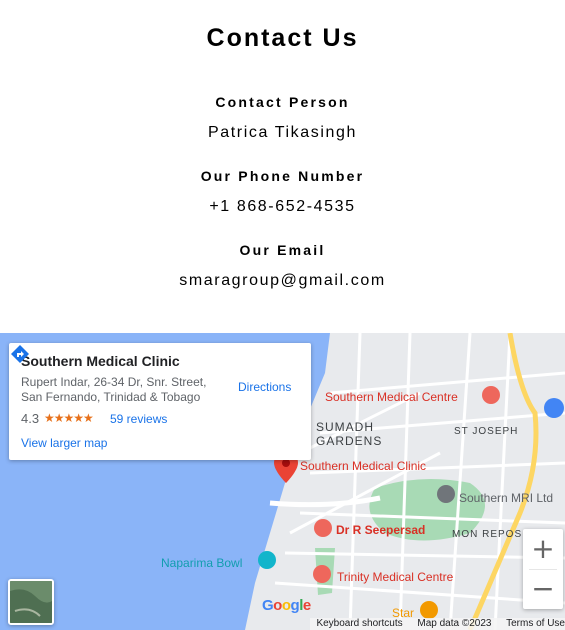  Describe the element at coordinates (20, 354) in the screenshot. I see `directions-icon` at that location.